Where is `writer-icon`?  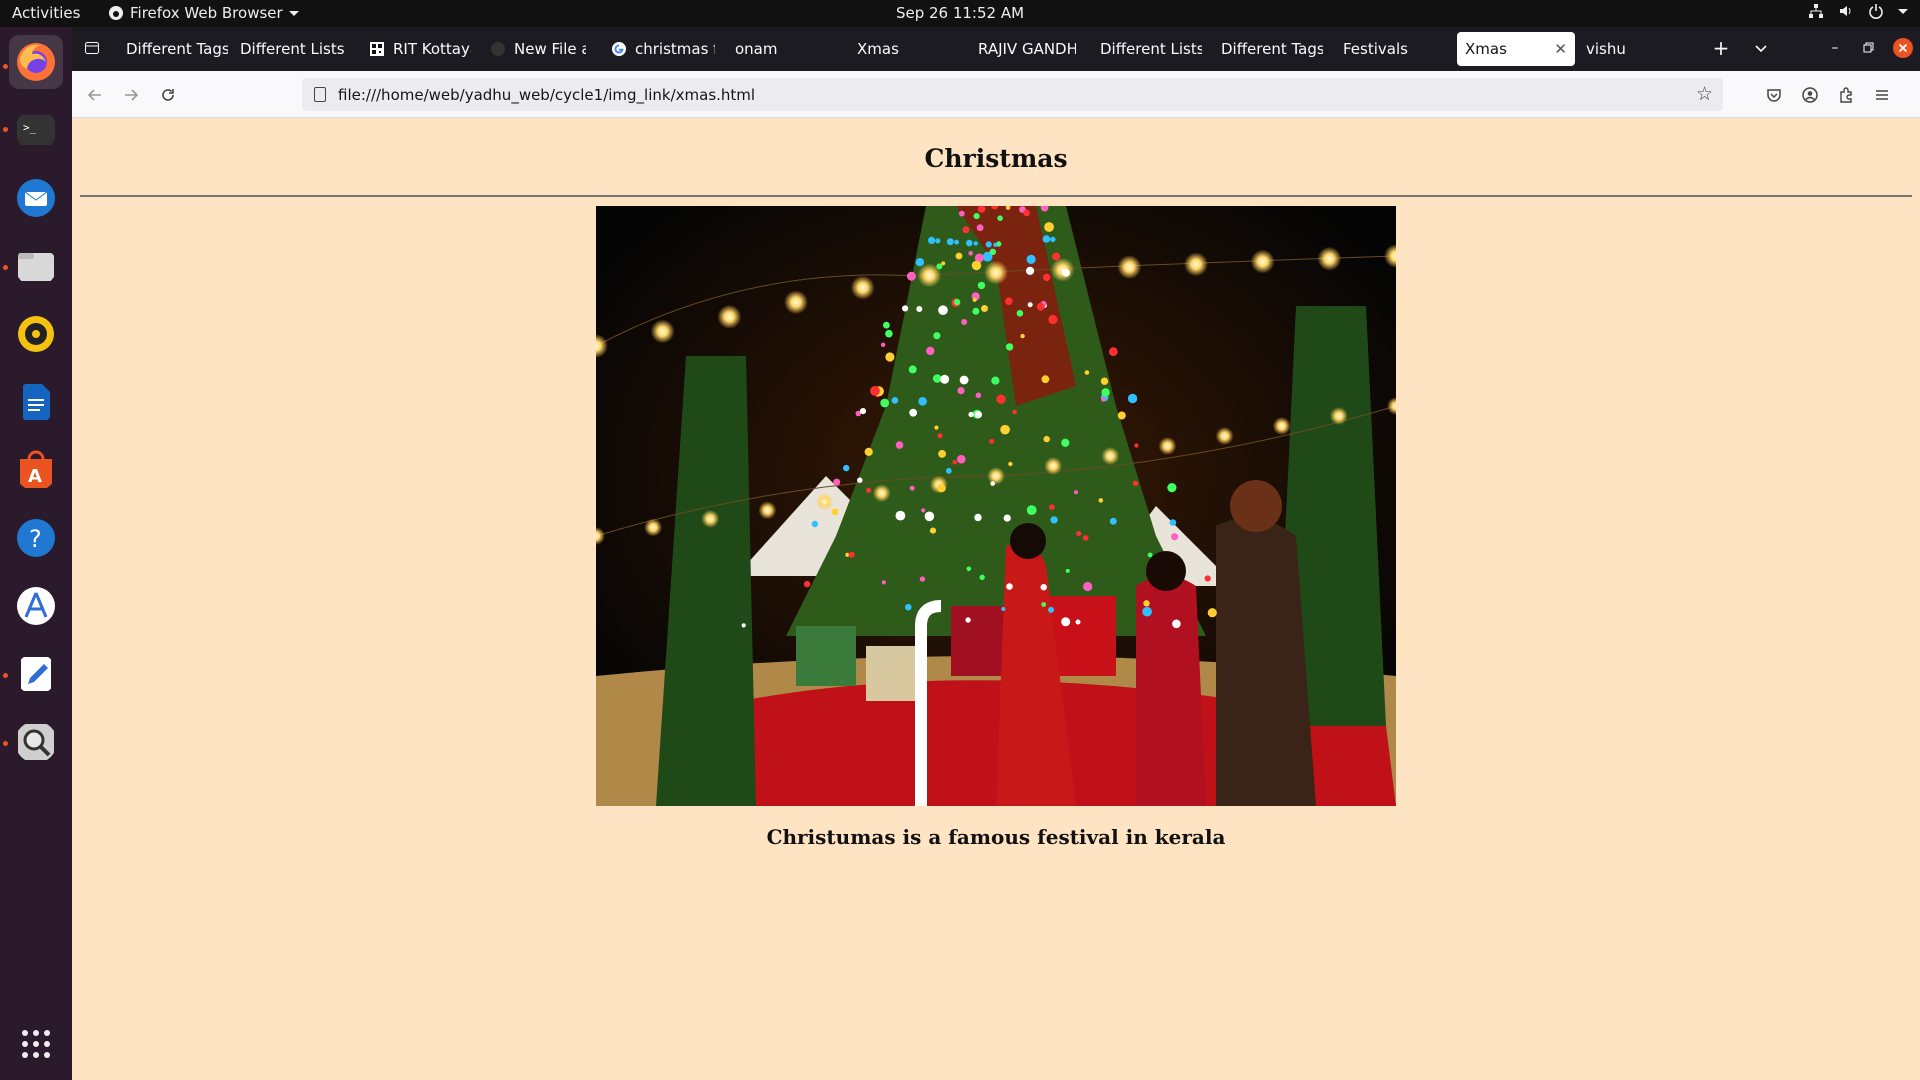 writer-icon is located at coordinates (36, 402).